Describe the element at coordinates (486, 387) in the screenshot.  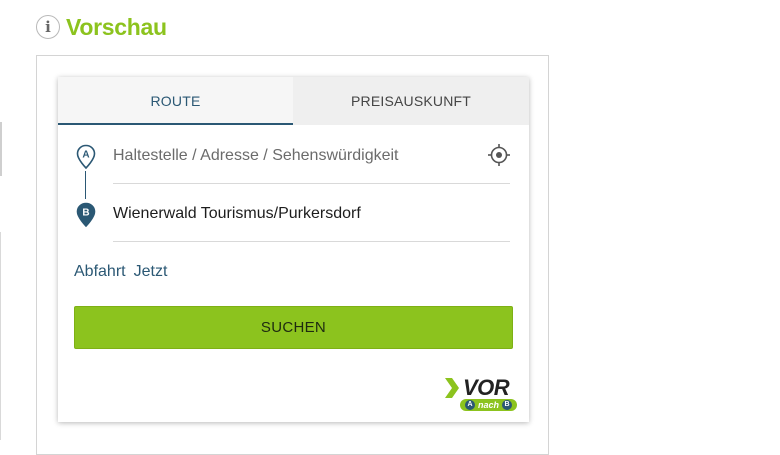
I see `vor-logo-word: VOR` at that location.